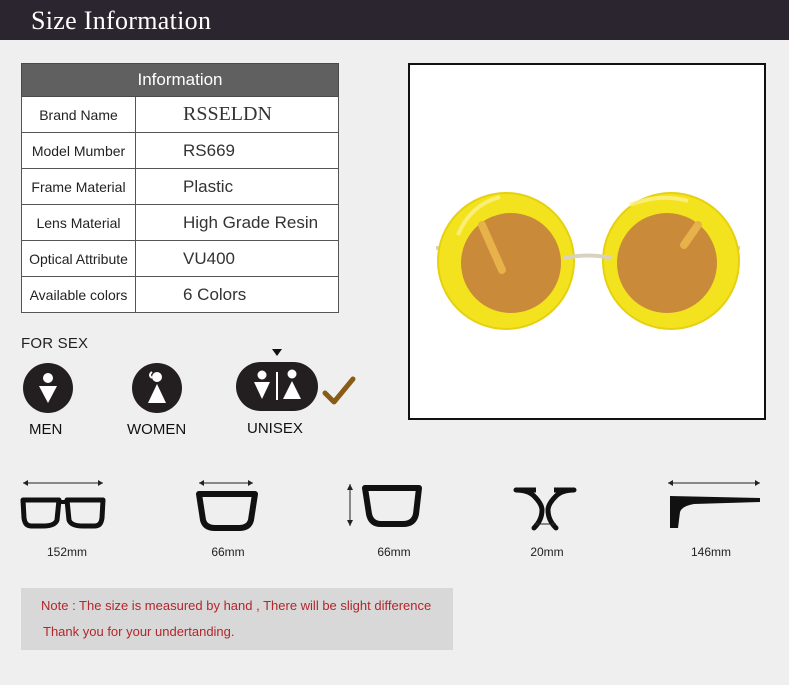  What do you see at coordinates (394, 20) in the screenshot?
I see `header-bar: Size Information` at bounding box center [394, 20].